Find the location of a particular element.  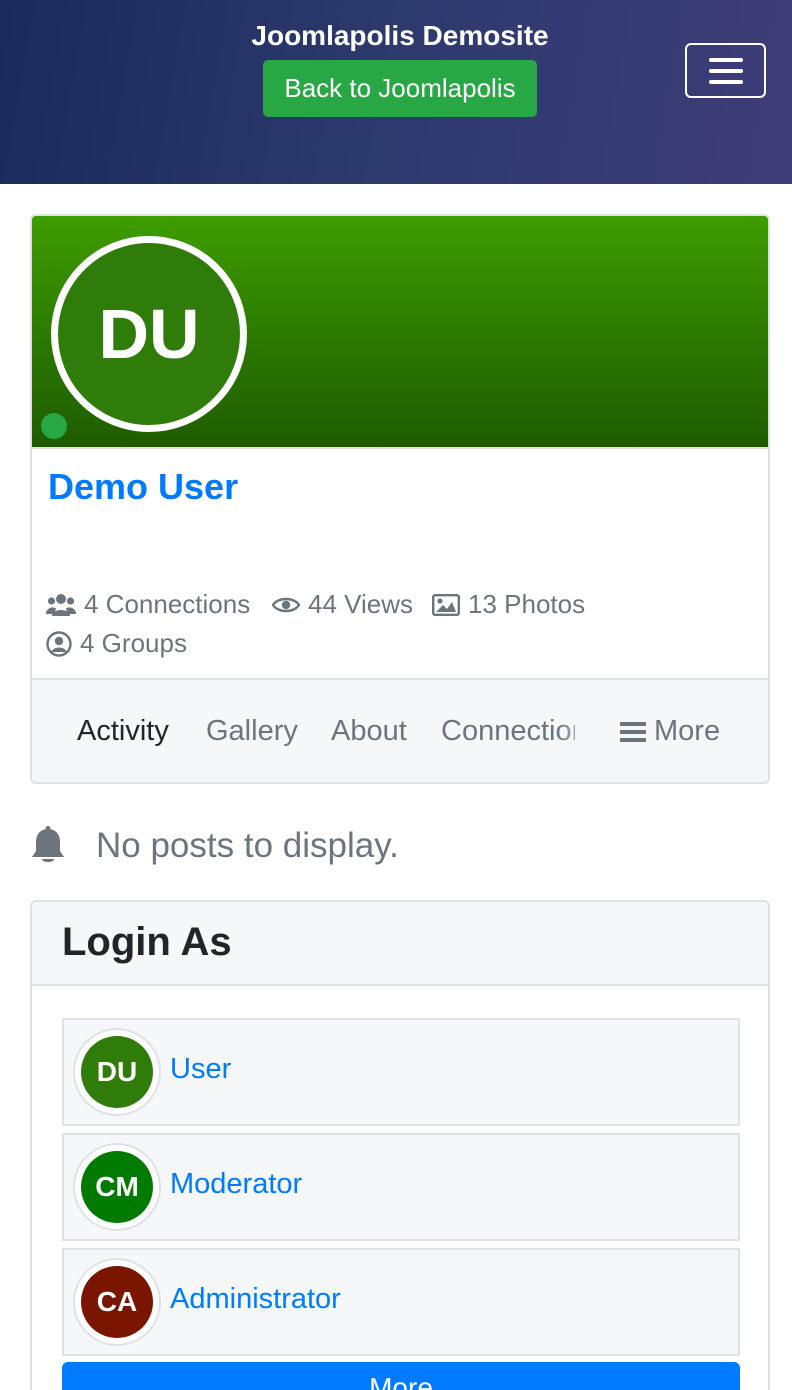

login-as-header: Login As is located at coordinates (400, 944).